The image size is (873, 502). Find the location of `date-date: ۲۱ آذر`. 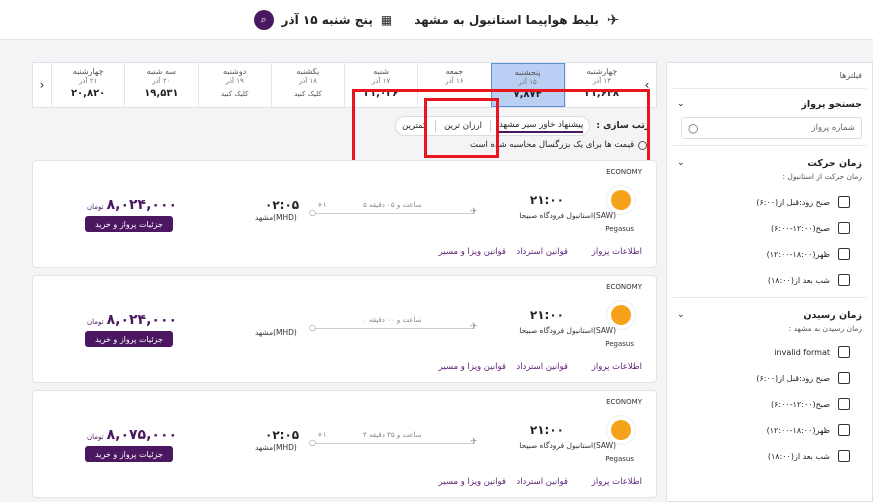

date-date: ۲۱ آذر is located at coordinates (88, 81).